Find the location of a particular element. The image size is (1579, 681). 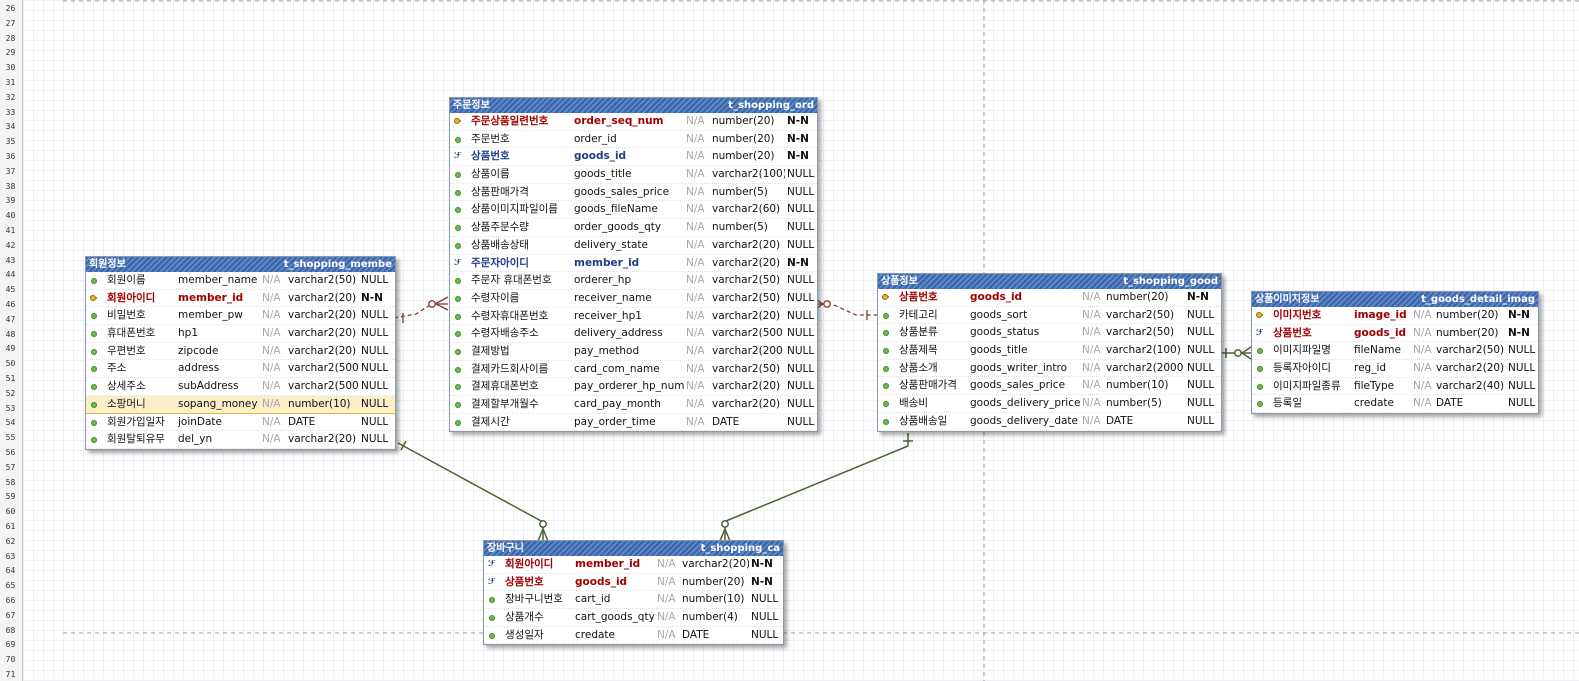

attribute-data-type: number(4) is located at coordinates (710, 617).